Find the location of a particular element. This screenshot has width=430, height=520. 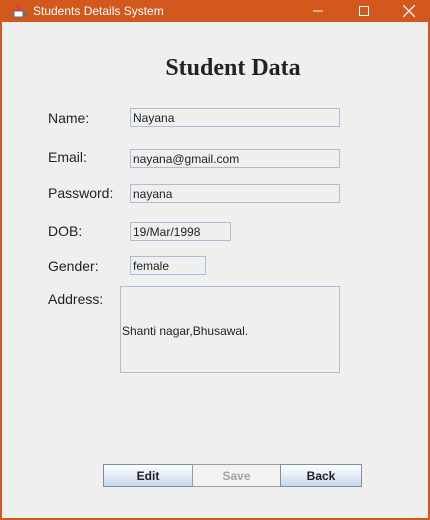

back-button: Back is located at coordinates (321, 475).